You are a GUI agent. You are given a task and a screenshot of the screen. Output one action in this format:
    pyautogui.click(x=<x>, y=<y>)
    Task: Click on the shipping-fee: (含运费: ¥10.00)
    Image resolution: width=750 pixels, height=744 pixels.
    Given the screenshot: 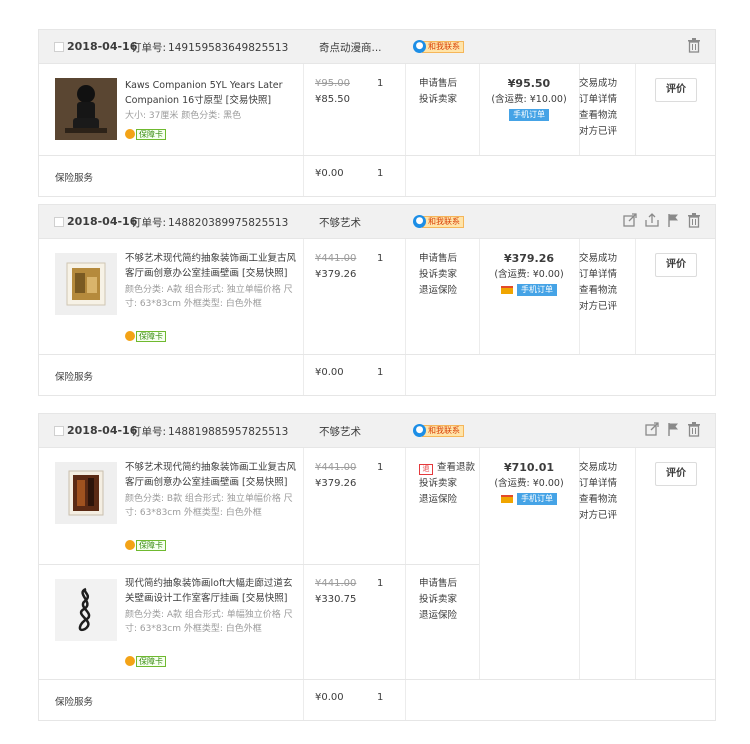 What is the action you would take?
    pyautogui.click(x=529, y=99)
    